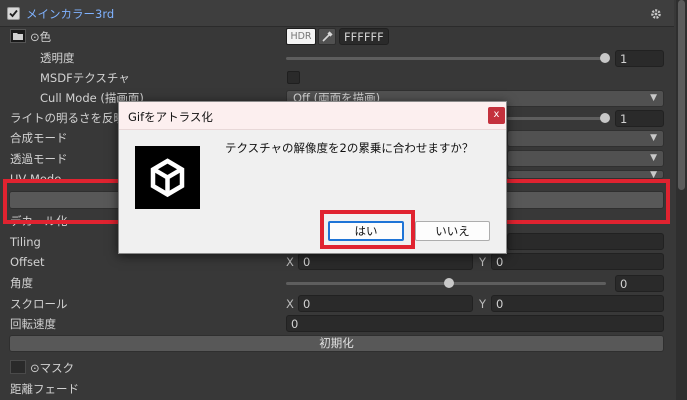  What do you see at coordinates (449, 283) in the screenshot?
I see `angle-slider-knob` at bounding box center [449, 283].